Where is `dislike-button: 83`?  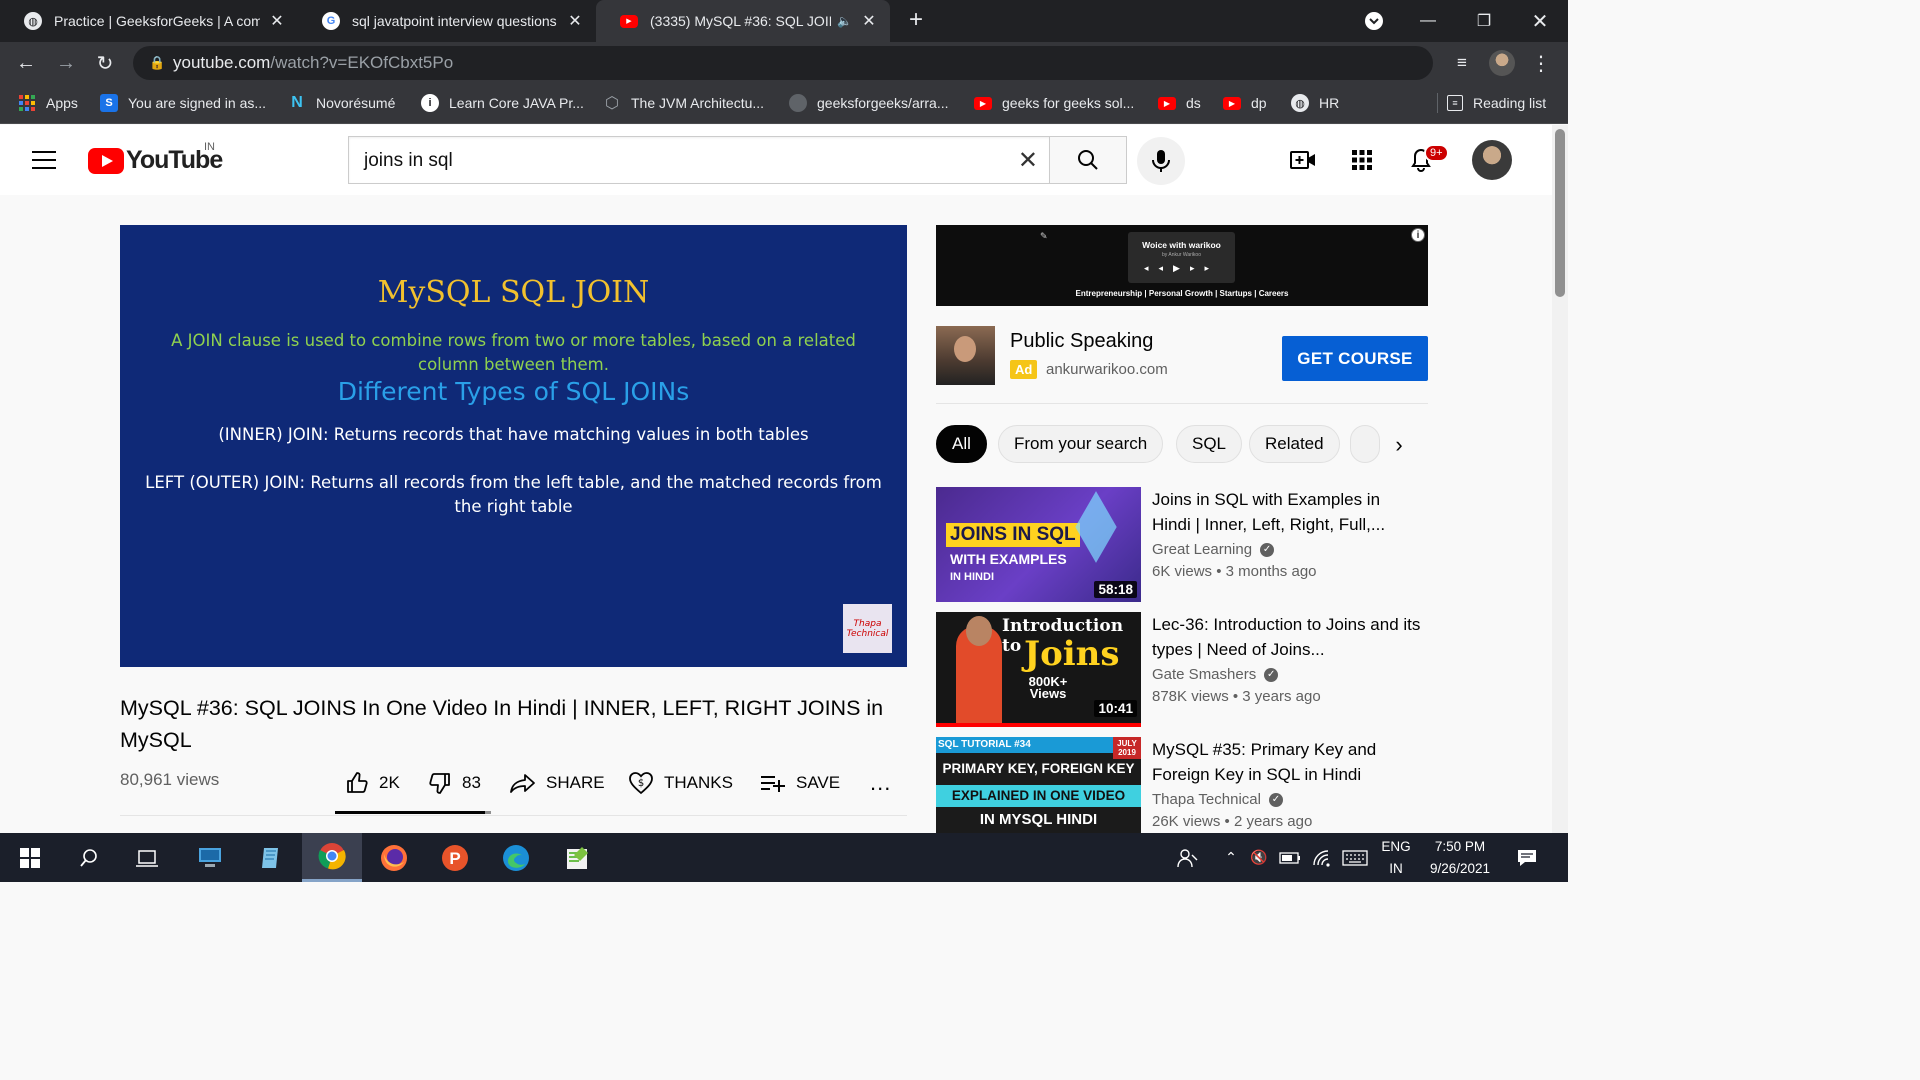
dislike-button: 83 is located at coordinates (454, 783).